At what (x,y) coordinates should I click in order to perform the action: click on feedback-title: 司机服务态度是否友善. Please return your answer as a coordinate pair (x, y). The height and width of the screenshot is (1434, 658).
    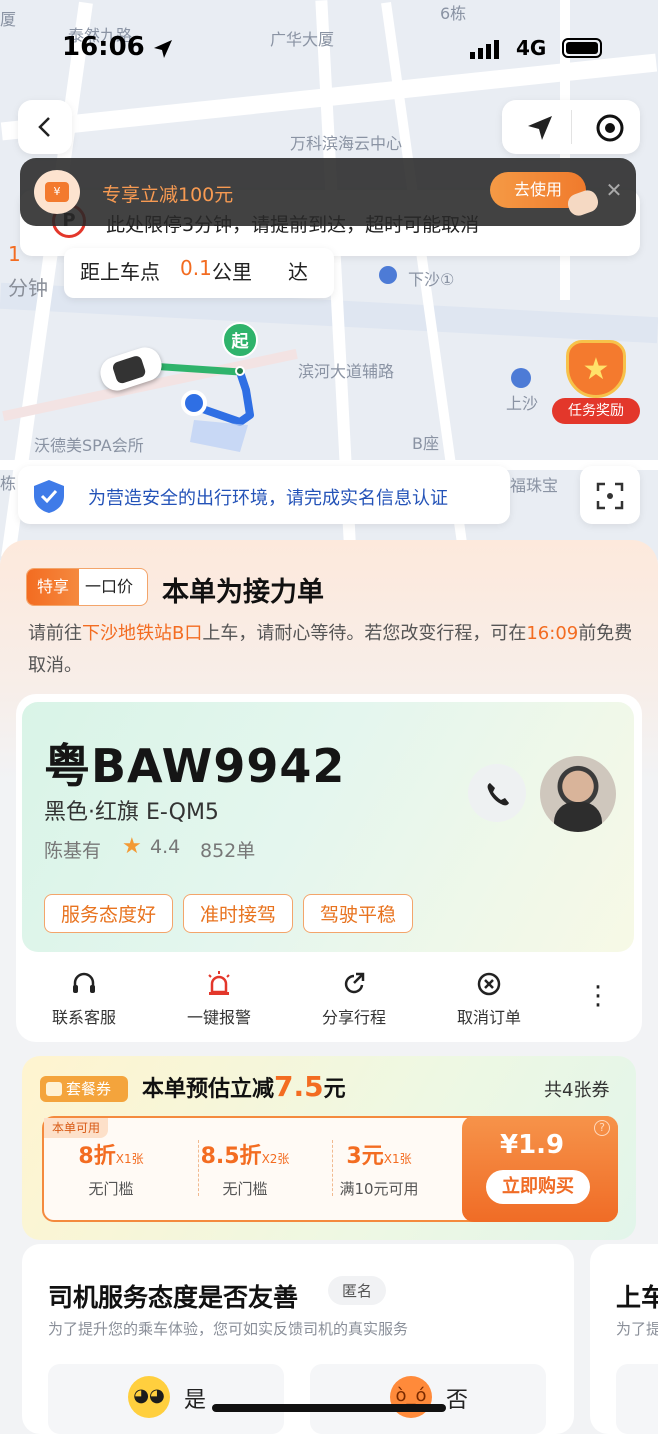
    Looking at the image, I should click on (173, 1297).